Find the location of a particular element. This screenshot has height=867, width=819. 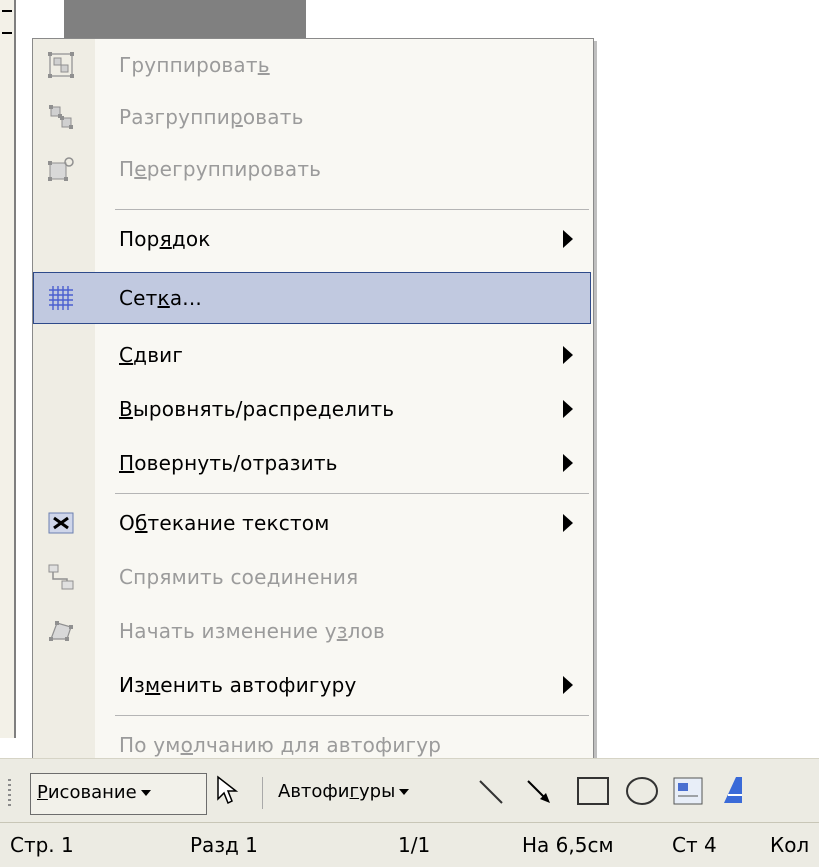

menu-item-text-wrapping: Обтекание текстом is located at coordinates (312, 523).